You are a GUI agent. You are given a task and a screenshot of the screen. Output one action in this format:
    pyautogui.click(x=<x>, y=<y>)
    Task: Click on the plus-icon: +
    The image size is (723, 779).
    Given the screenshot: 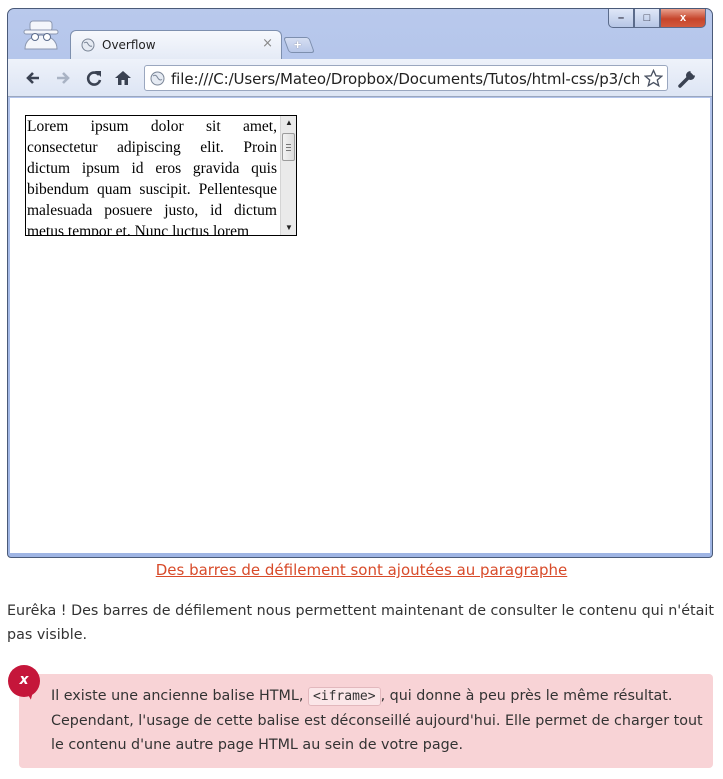 What is the action you would take?
    pyautogui.click(x=297, y=44)
    